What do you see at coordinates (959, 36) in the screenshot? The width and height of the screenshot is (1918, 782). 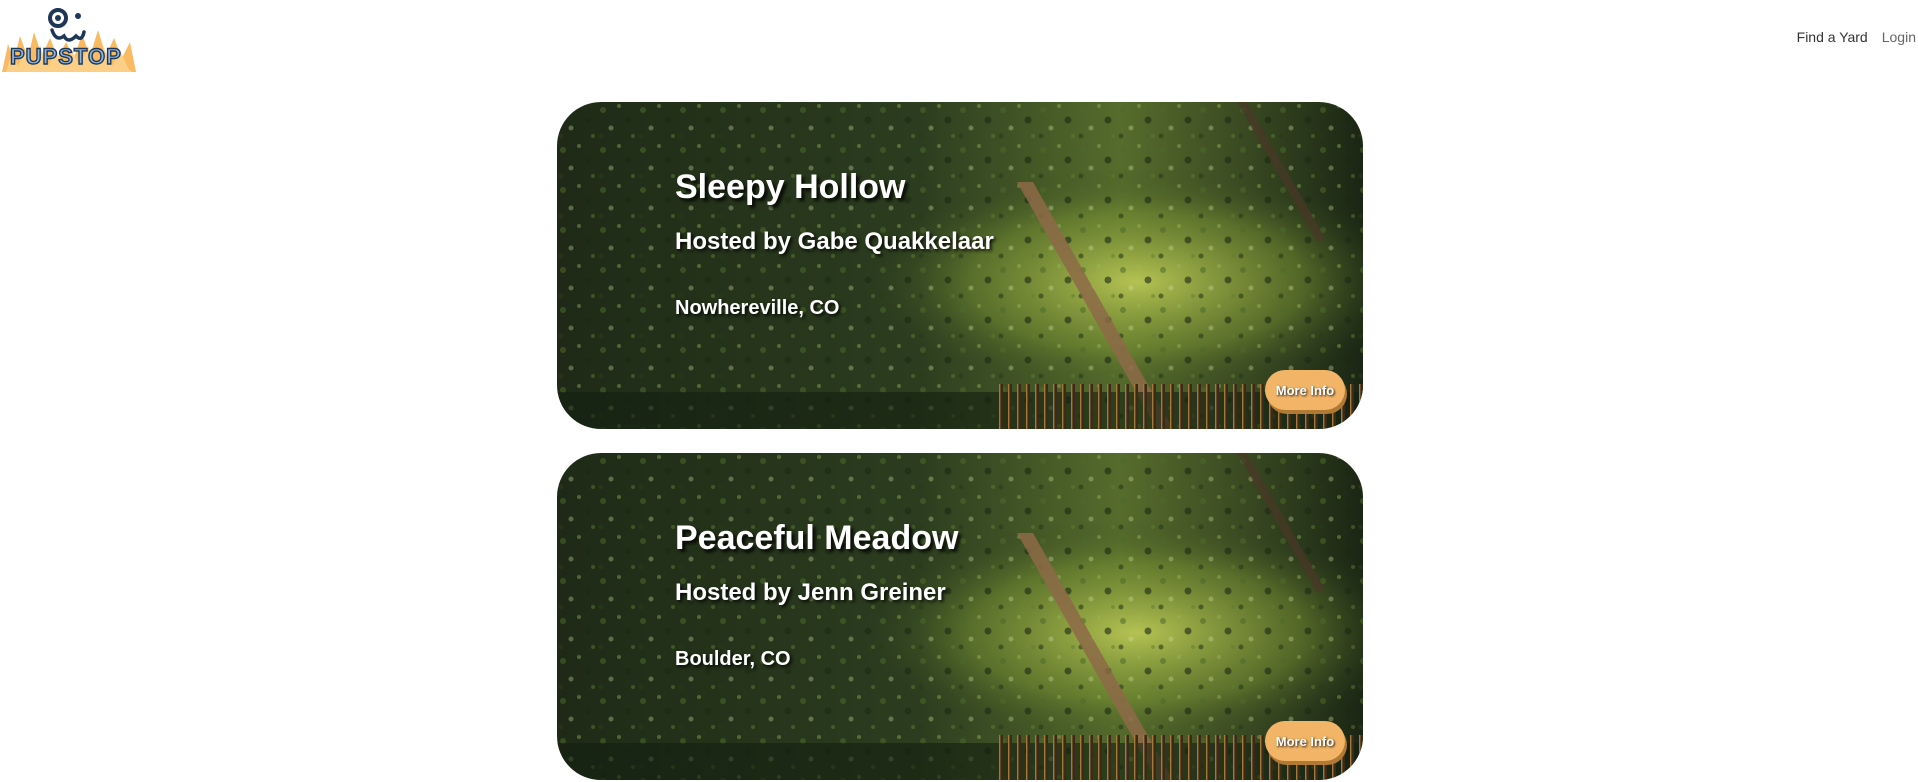 I see `site-header: PUPSTOP Find a Yard Login` at bounding box center [959, 36].